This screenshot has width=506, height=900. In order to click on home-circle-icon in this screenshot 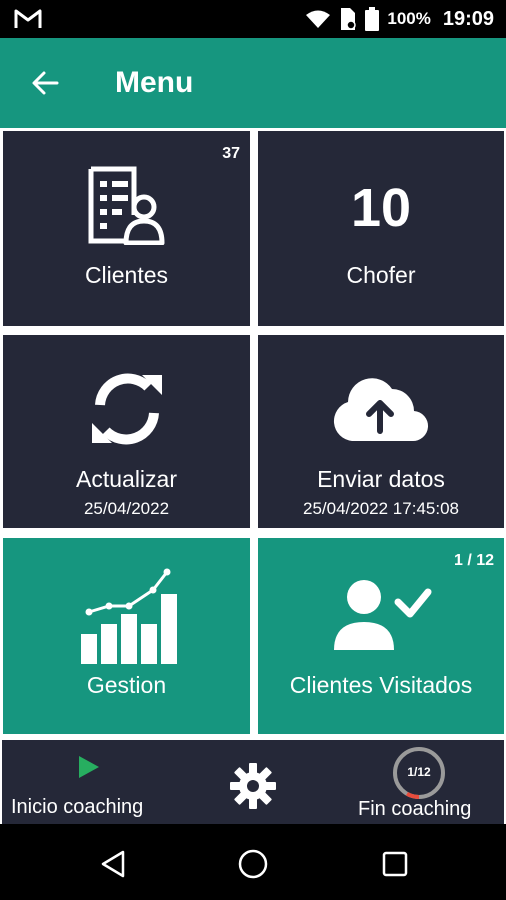, I will do `click(253, 864)`.